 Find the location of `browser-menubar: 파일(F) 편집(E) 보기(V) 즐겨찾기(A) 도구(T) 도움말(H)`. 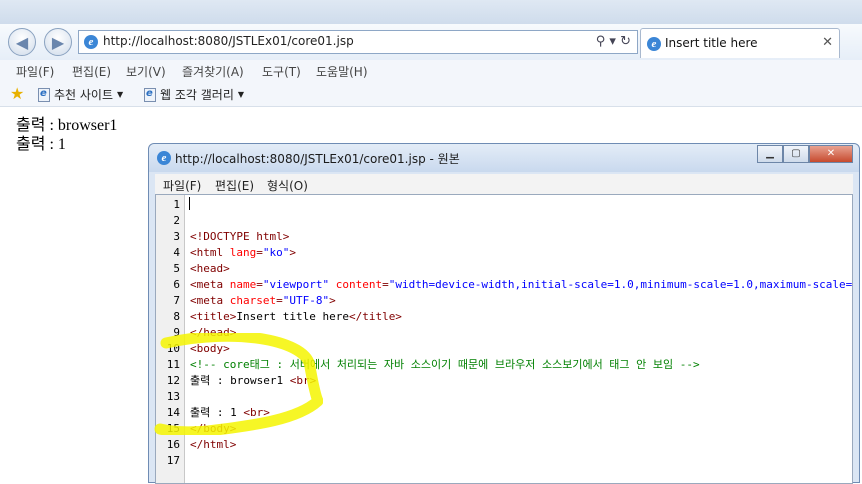

browser-menubar: 파일(F) 편집(E) 보기(V) 즐겨찾기(A) 도구(T) 도움말(H) is located at coordinates (431, 71).